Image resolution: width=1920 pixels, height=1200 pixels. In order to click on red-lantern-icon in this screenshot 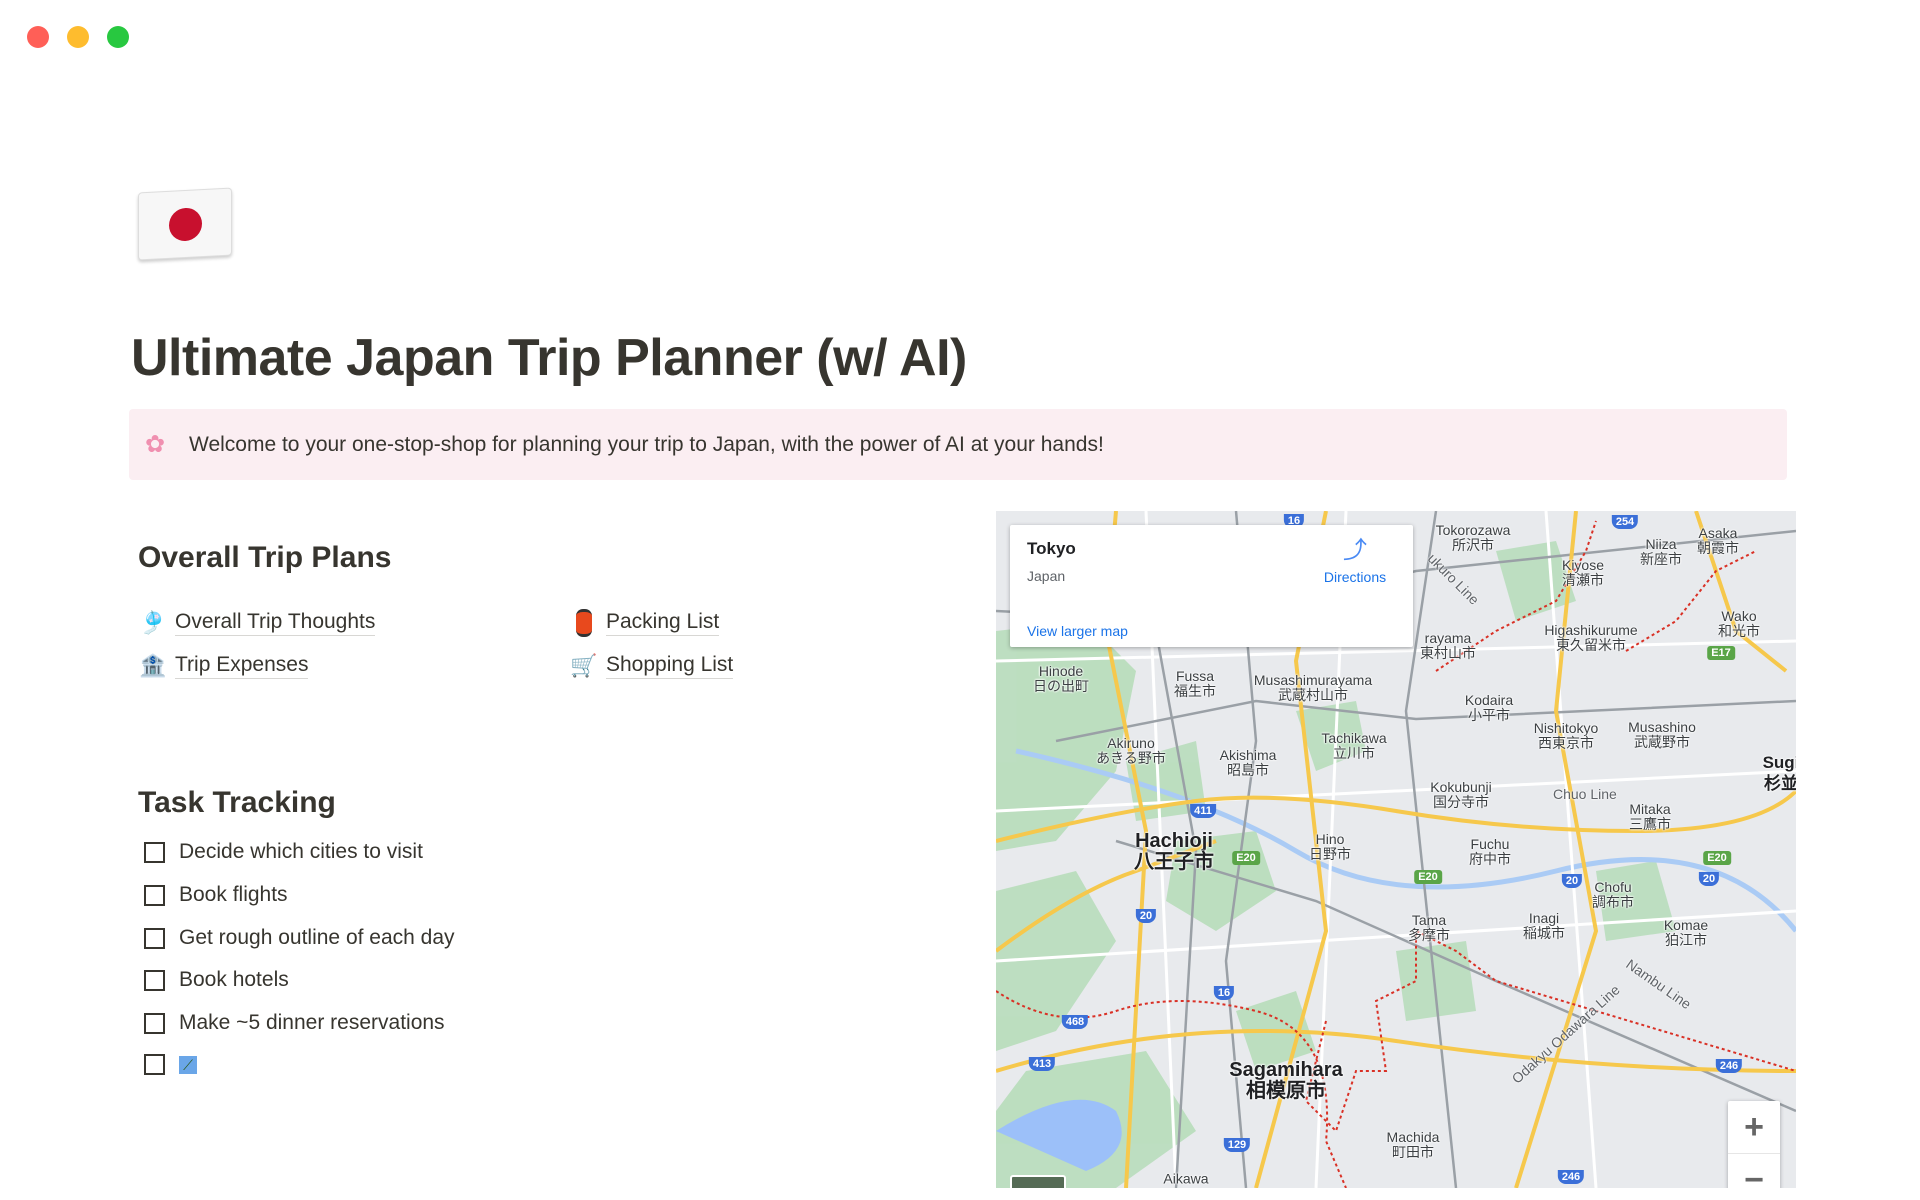, I will do `click(584, 623)`.